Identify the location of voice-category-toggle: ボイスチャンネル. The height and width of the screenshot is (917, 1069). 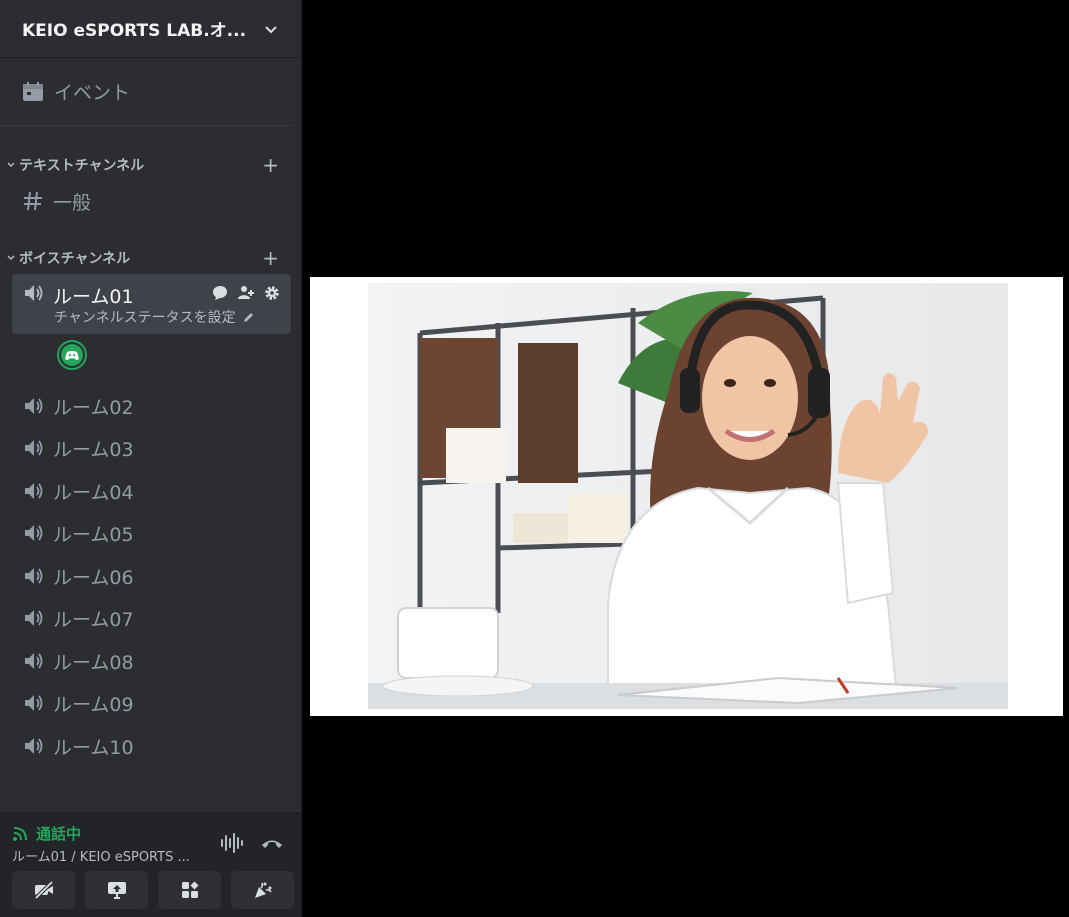
(68, 258).